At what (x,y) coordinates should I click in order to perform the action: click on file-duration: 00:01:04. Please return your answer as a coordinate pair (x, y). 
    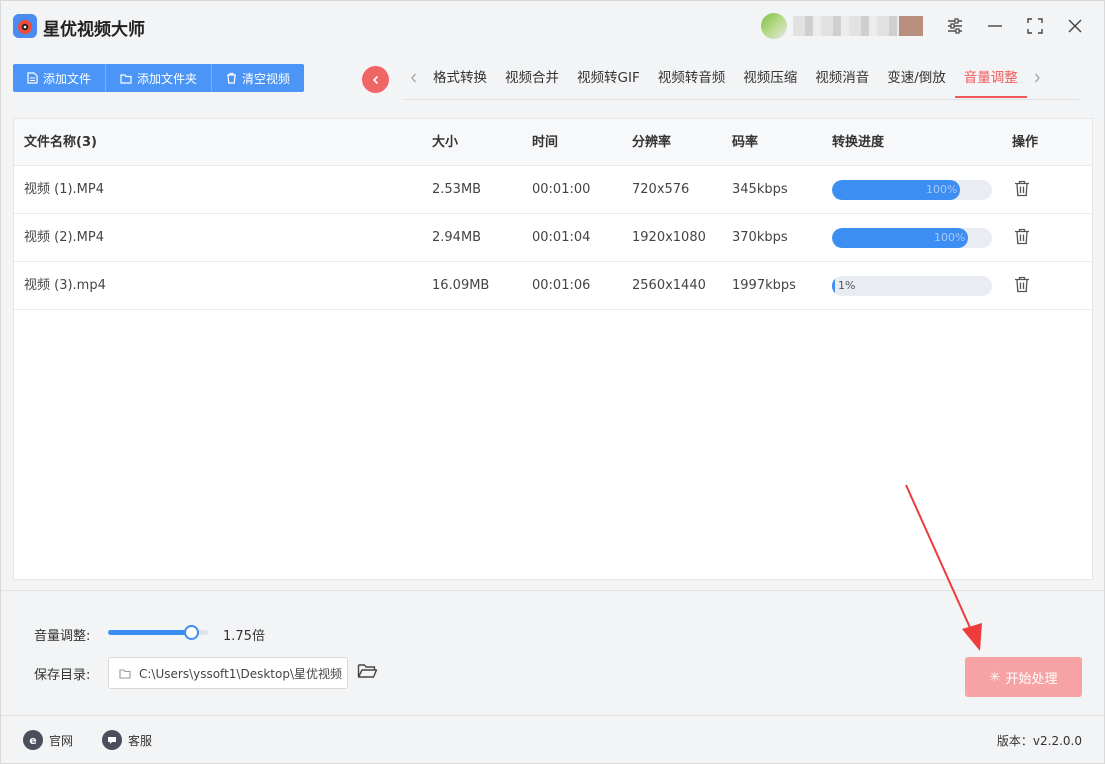
    Looking at the image, I should click on (561, 237).